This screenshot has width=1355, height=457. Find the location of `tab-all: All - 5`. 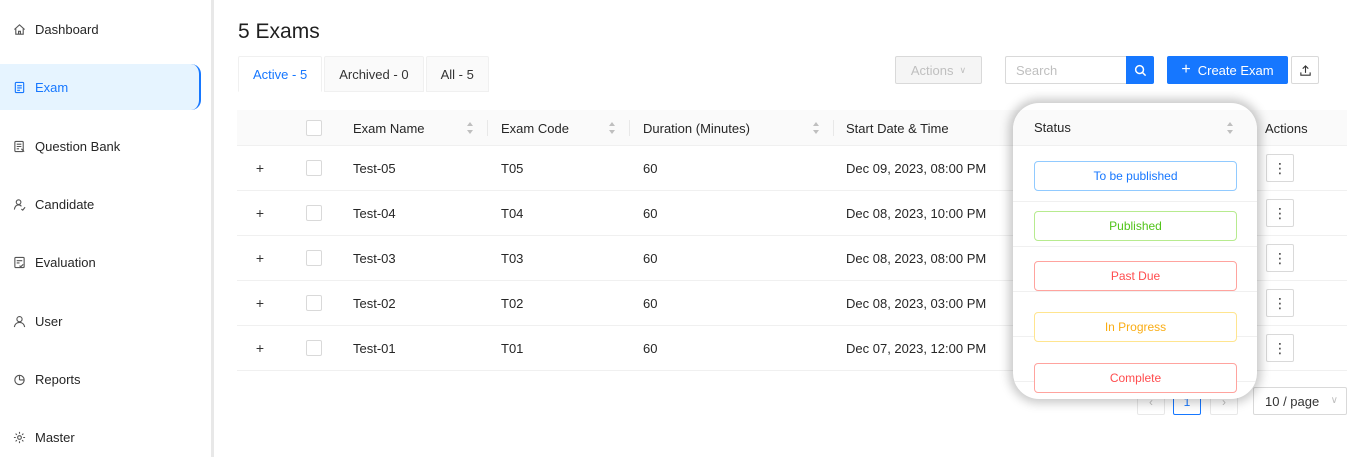

tab-all: All - 5 is located at coordinates (457, 74).